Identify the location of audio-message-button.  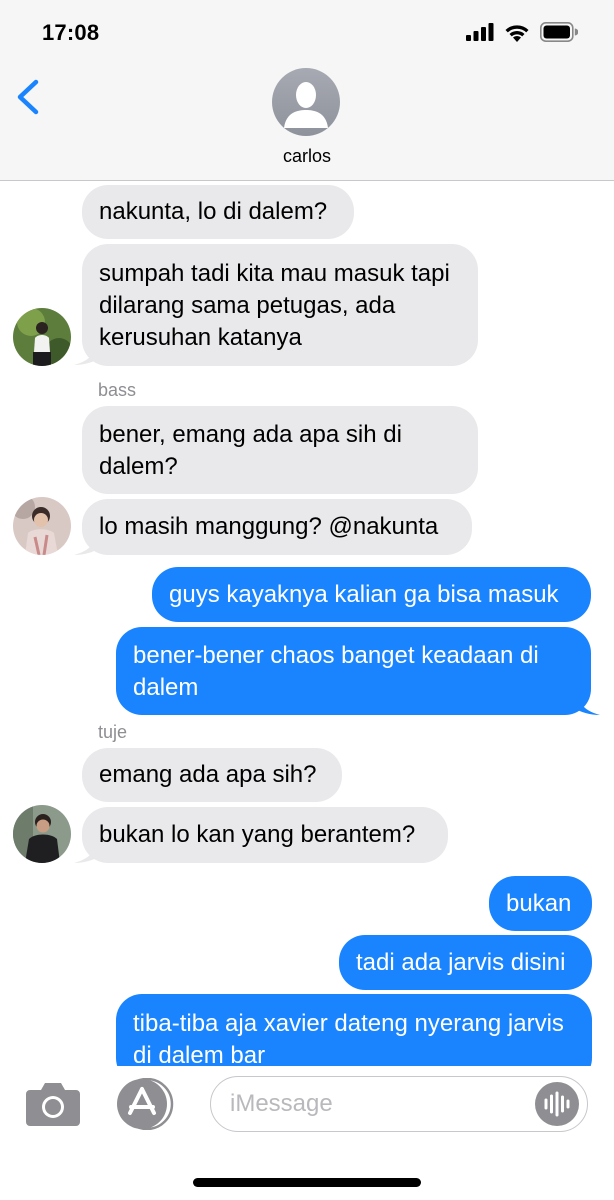
(557, 1104).